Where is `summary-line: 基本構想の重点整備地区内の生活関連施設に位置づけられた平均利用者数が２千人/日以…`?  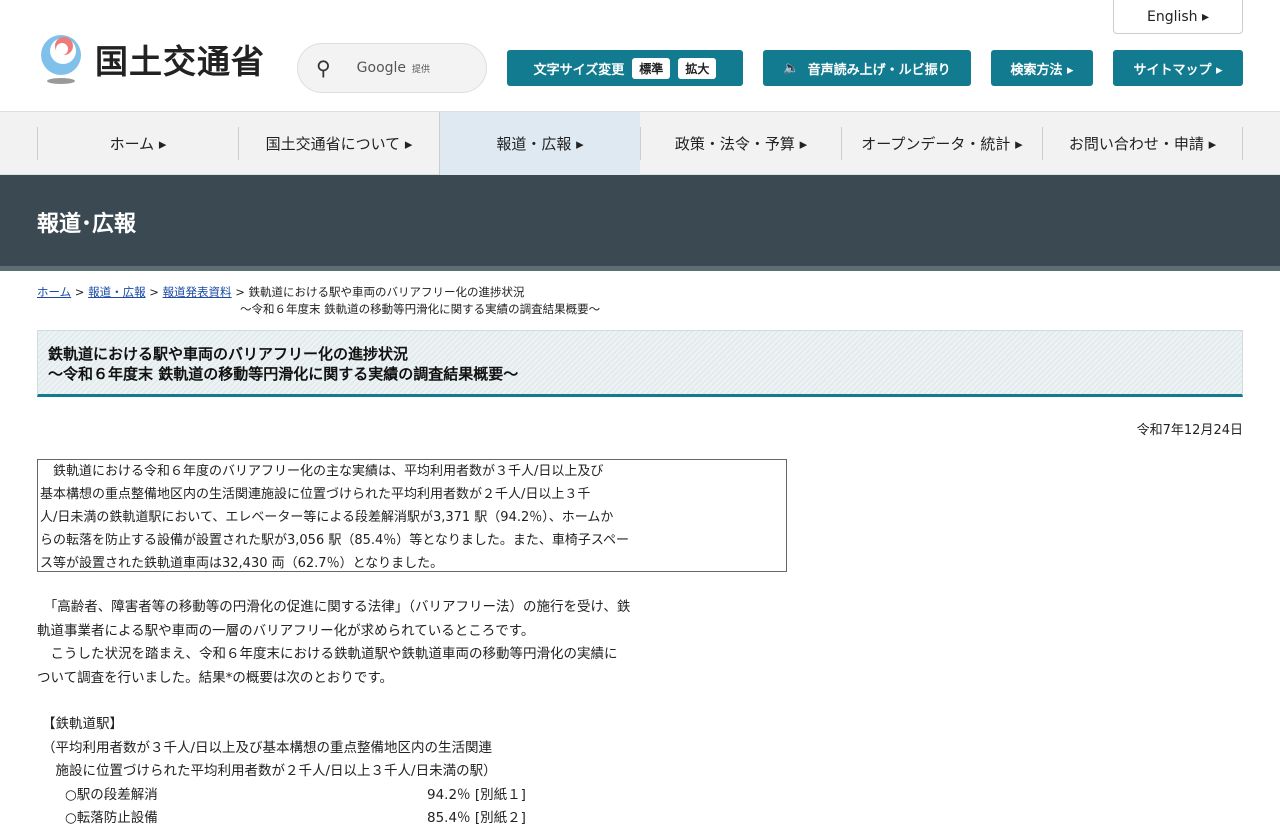 summary-line: 基本構想の重点整備地区内の生活関連施設に位置づけられた平均利用者数が２千人/日以… is located at coordinates (315, 494).